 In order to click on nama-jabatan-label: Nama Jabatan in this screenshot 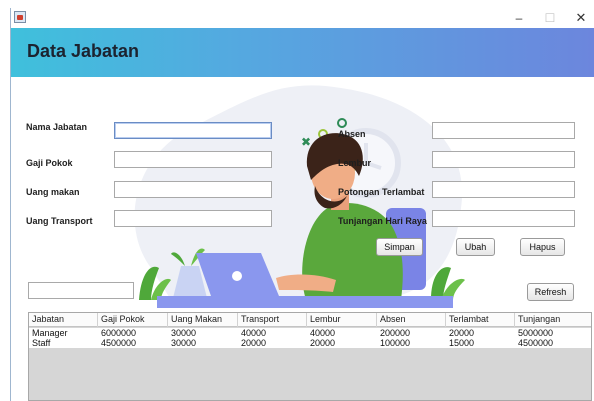, I will do `click(57, 127)`.